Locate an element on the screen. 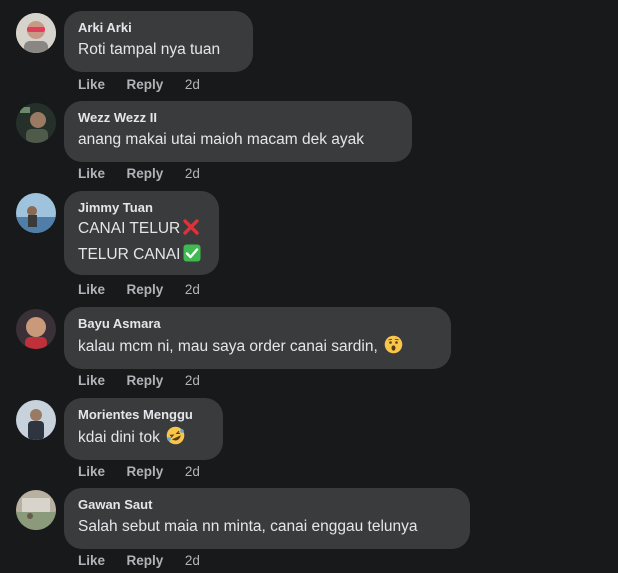 The image size is (618, 573). comment-text-line-1: CANAI TELUR is located at coordinates (141, 230).